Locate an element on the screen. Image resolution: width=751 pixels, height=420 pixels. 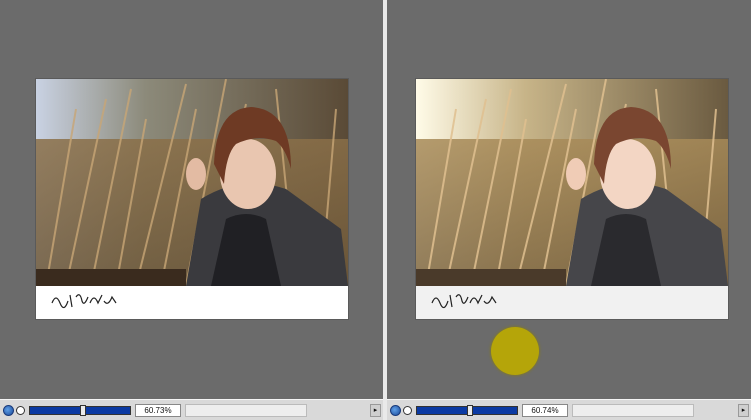
brush-cursor is located at coordinates (515, 351).